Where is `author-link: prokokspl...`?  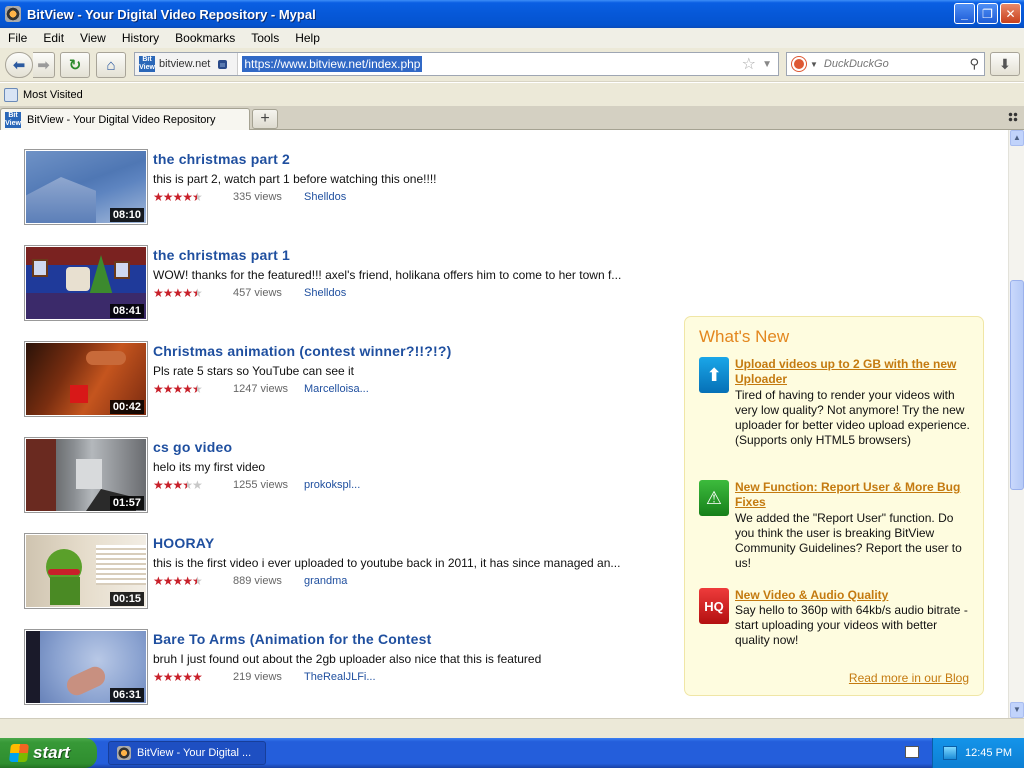
author-link: prokokspl... is located at coordinates (332, 485).